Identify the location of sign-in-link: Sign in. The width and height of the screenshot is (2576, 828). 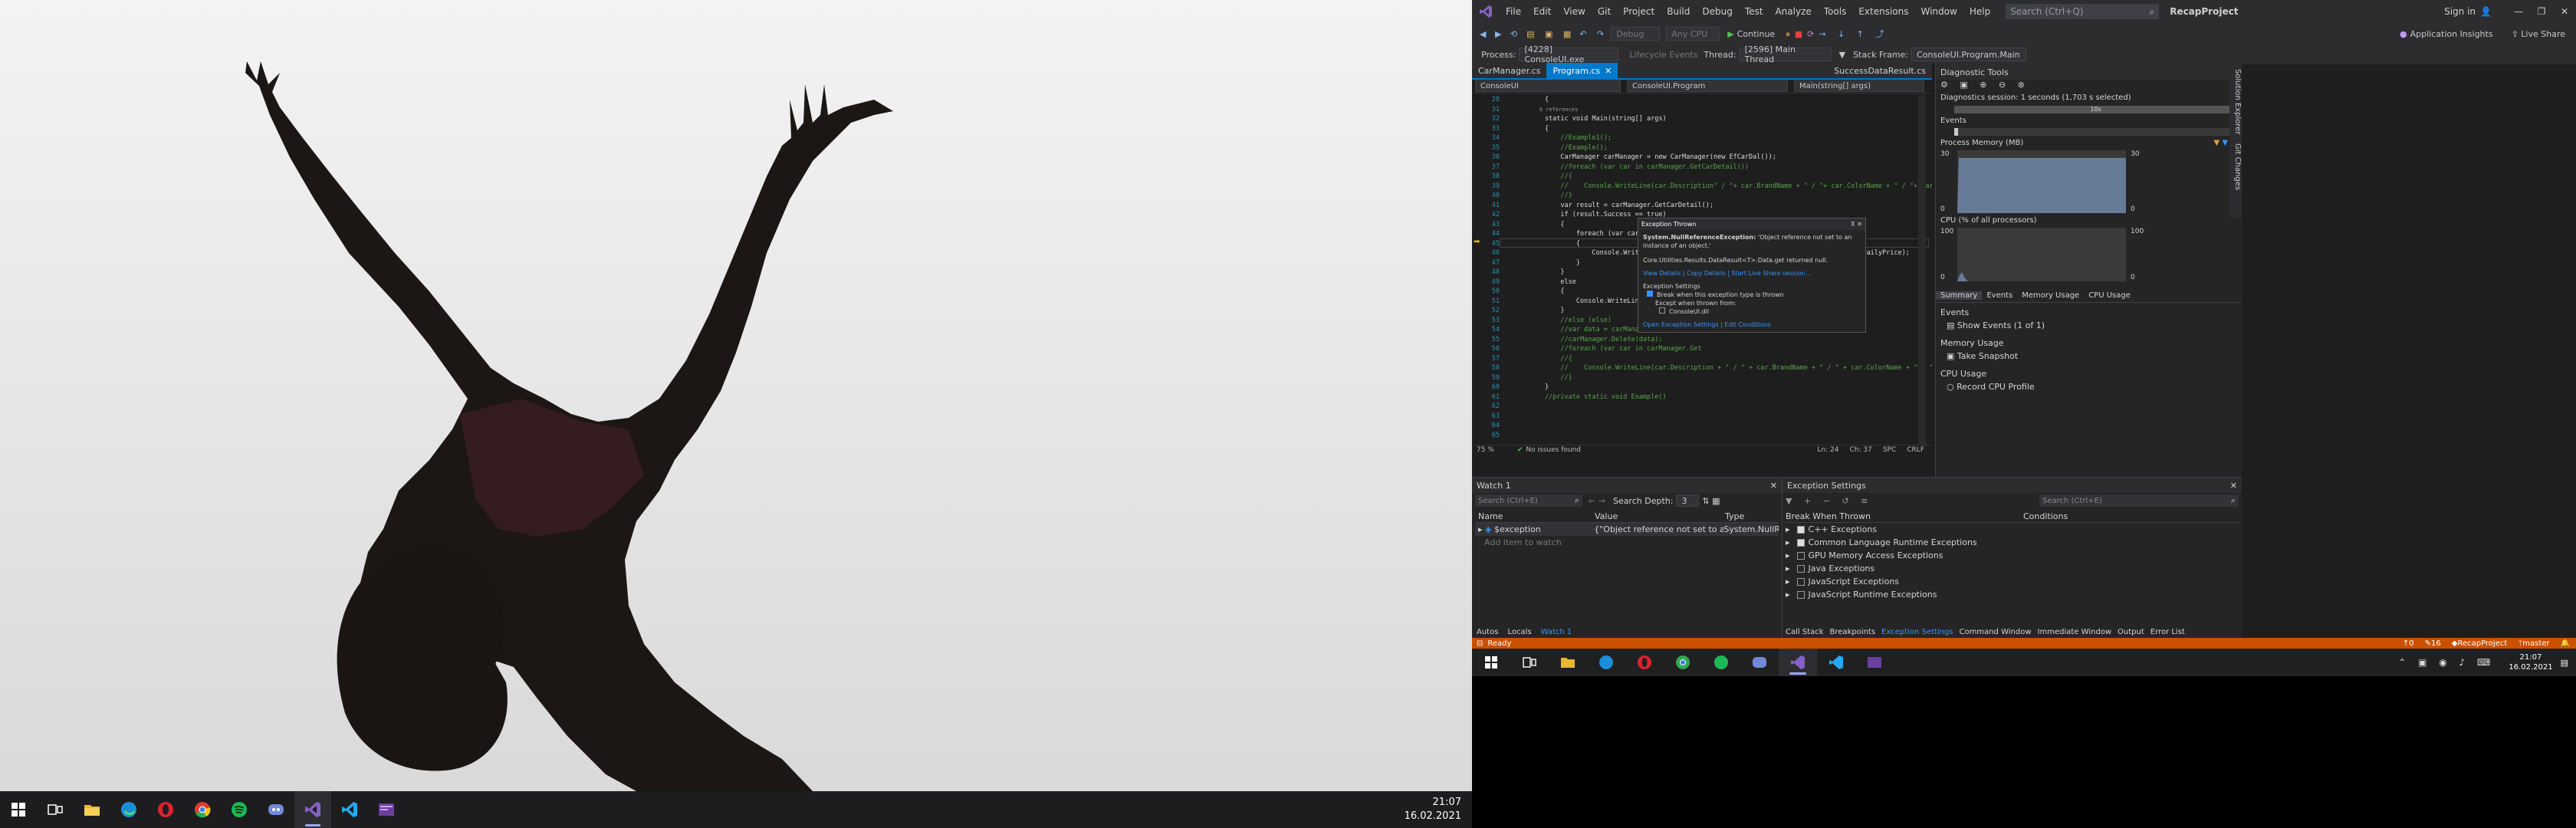
(2460, 11).